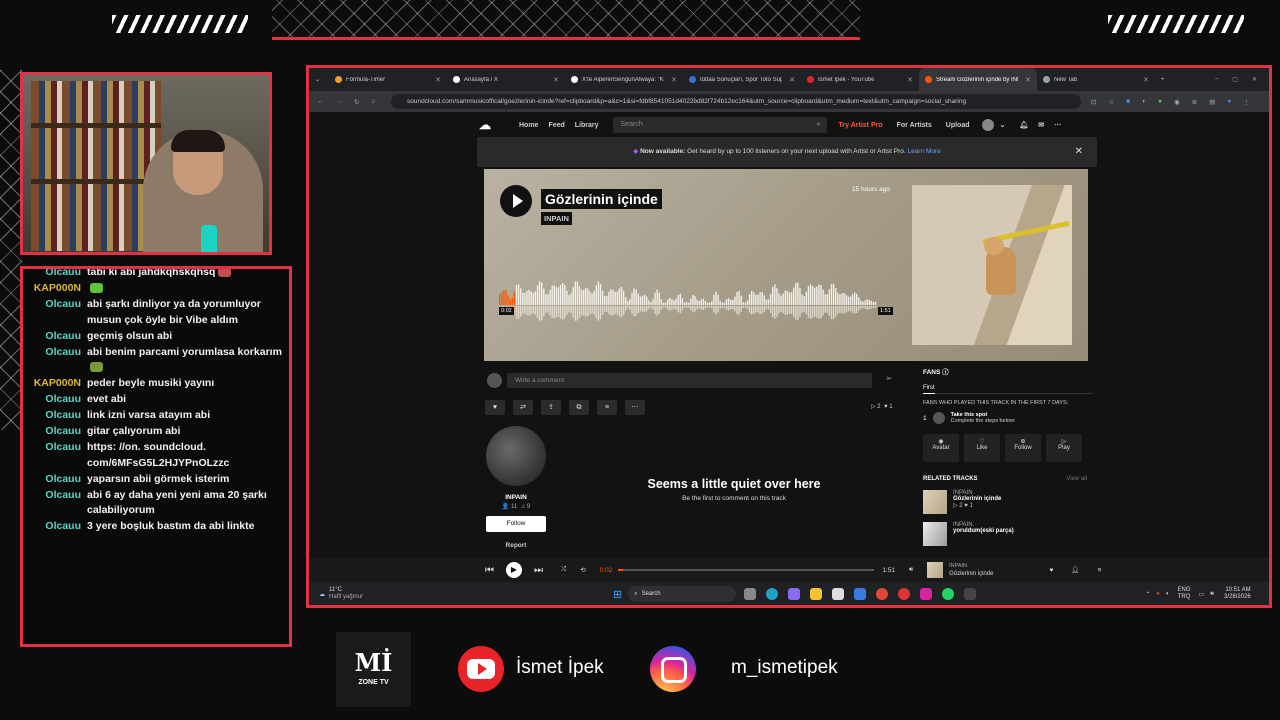 Image resolution: width=1280 pixels, height=720 pixels. I want to click on clock: 10:51 AM 3/28/2026, so click(1237, 594).